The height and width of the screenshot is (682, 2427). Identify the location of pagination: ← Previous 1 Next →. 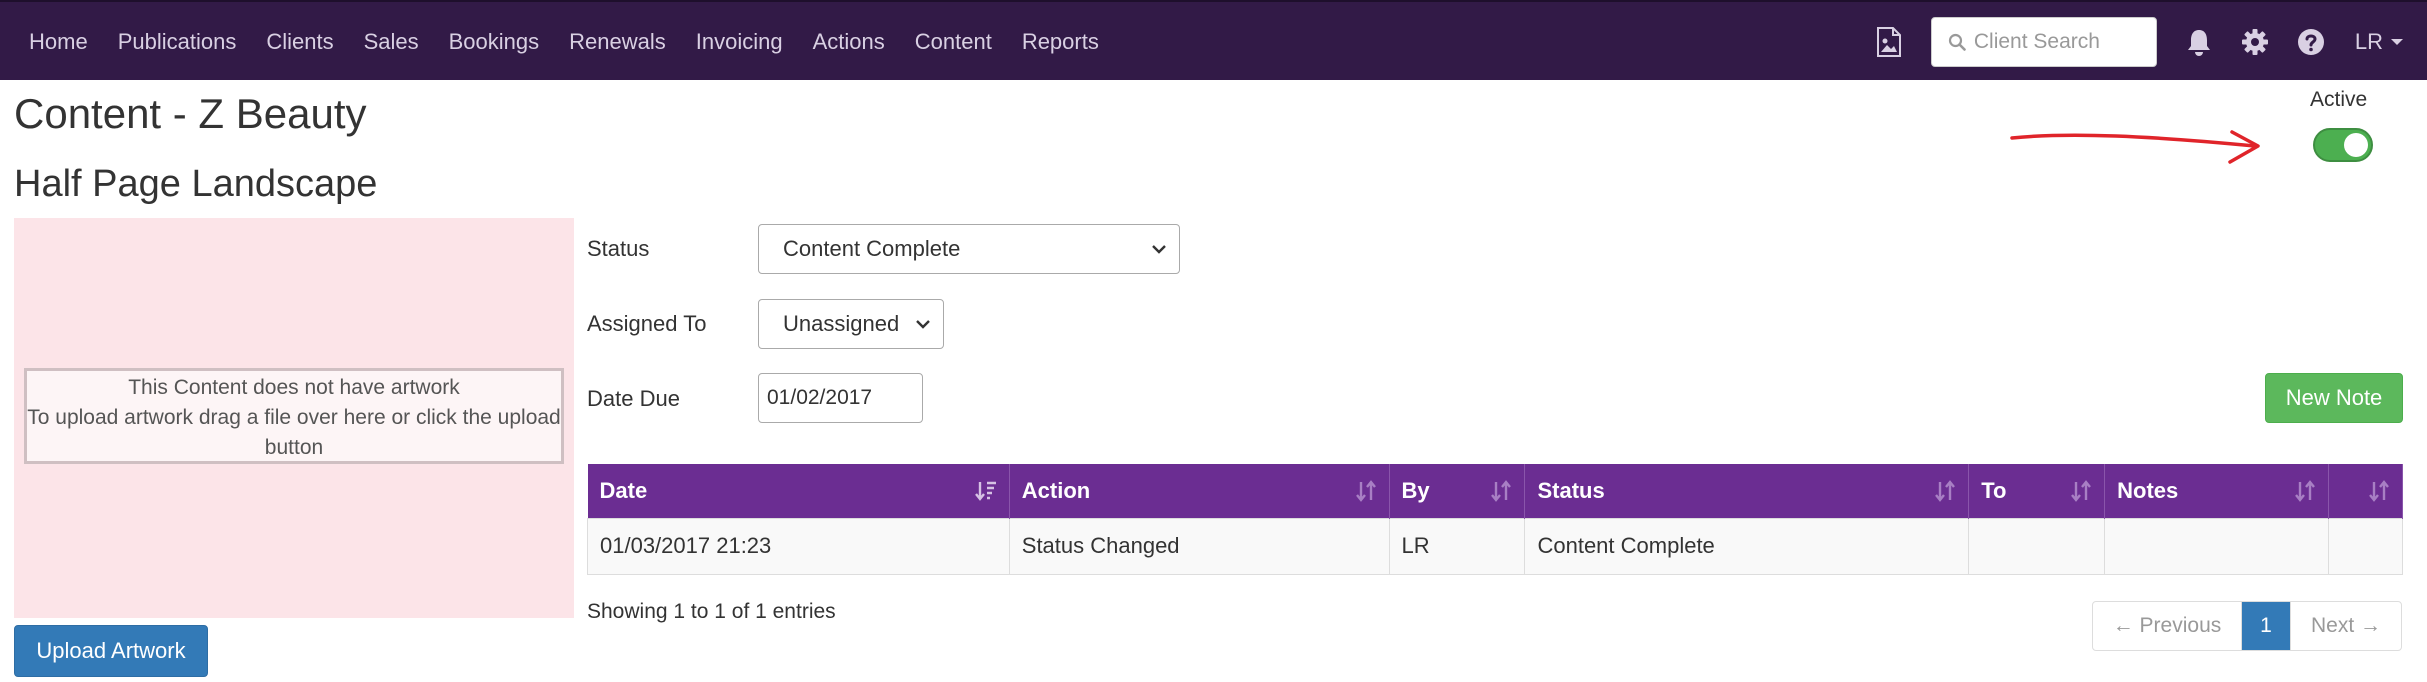
(2247, 626).